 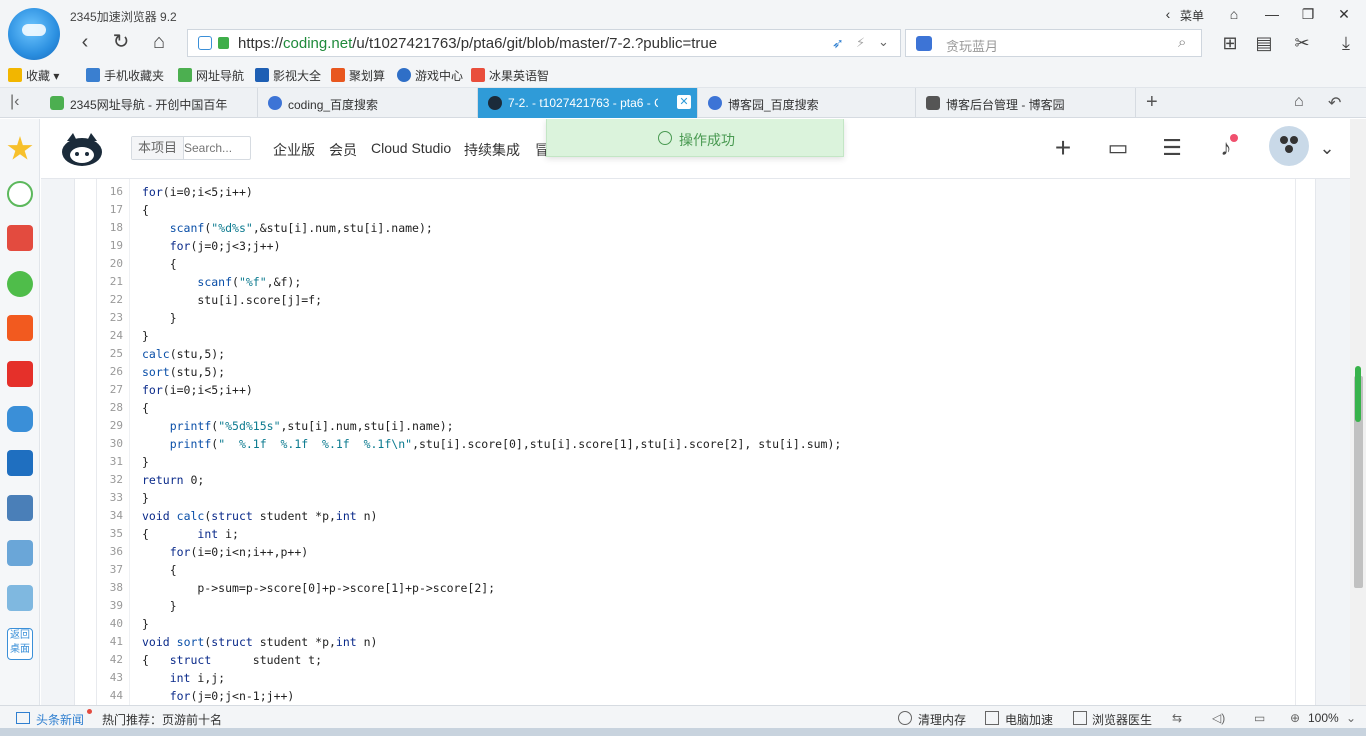 I want to click on status-news: 头条新闻, so click(x=60, y=719).